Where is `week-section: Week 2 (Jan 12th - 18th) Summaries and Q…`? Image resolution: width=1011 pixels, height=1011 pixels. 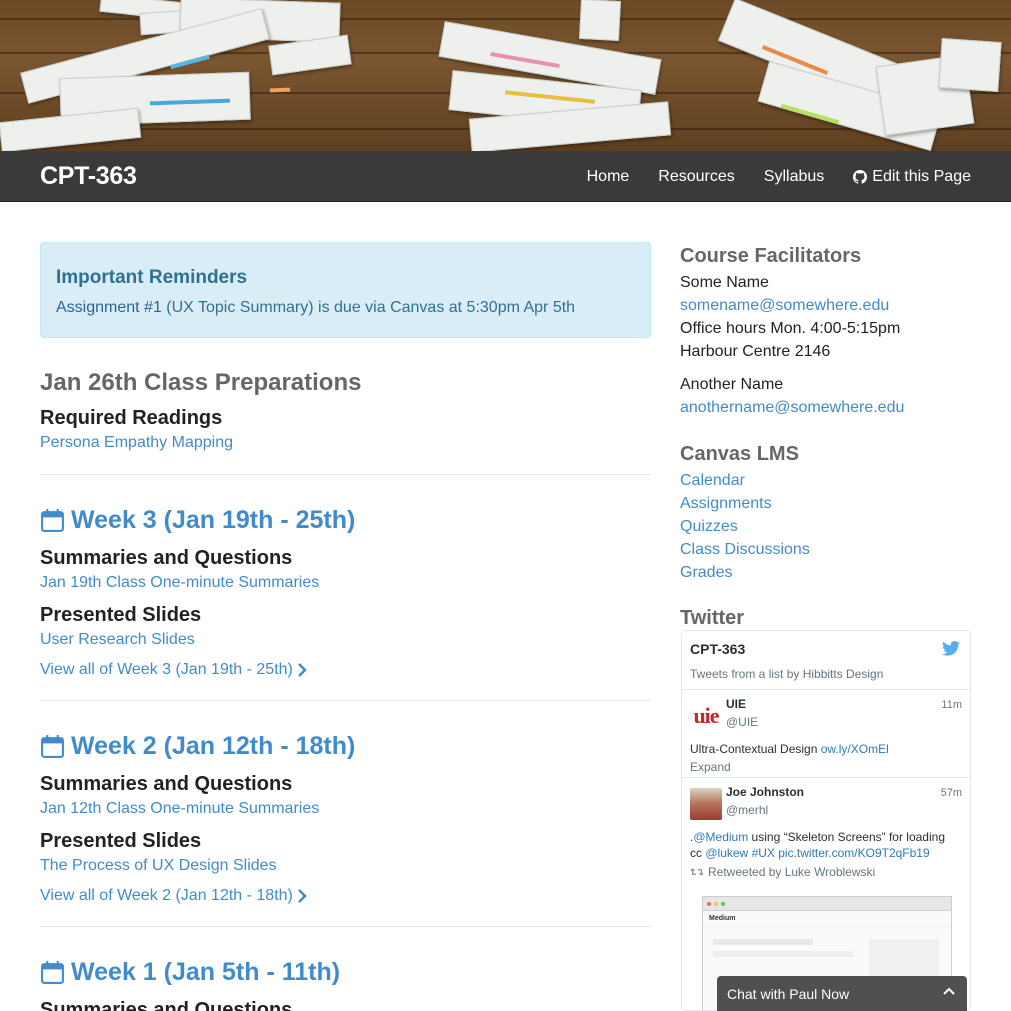 week-section: Week 2 (Jan 12th - 18th) Summaries and Q… is located at coordinates (345, 818).